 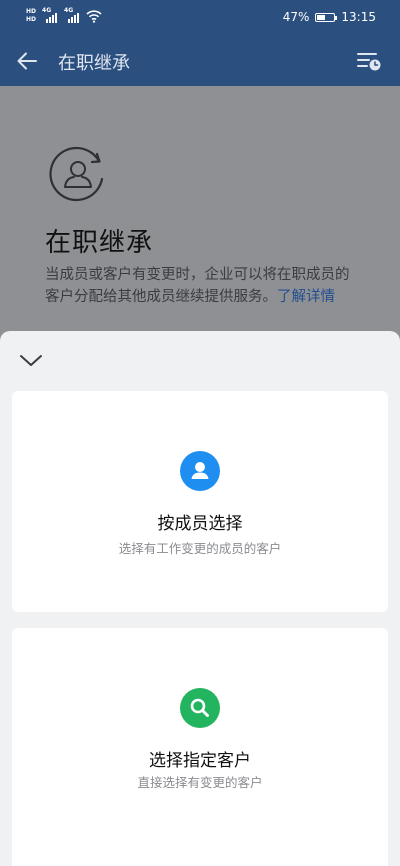 What do you see at coordinates (27, 61) in the screenshot?
I see `back-arrow-icon` at bounding box center [27, 61].